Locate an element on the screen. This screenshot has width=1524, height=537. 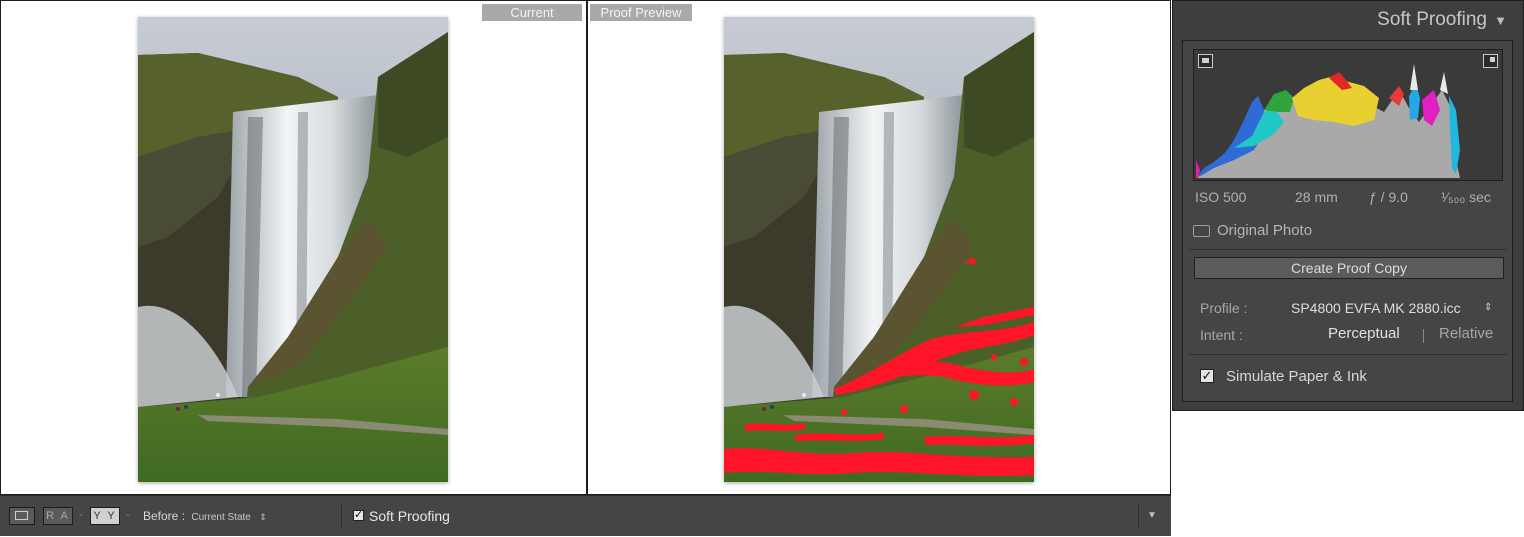
before-state-selector: Before : Current State ⇕ is located at coordinates (205, 517).